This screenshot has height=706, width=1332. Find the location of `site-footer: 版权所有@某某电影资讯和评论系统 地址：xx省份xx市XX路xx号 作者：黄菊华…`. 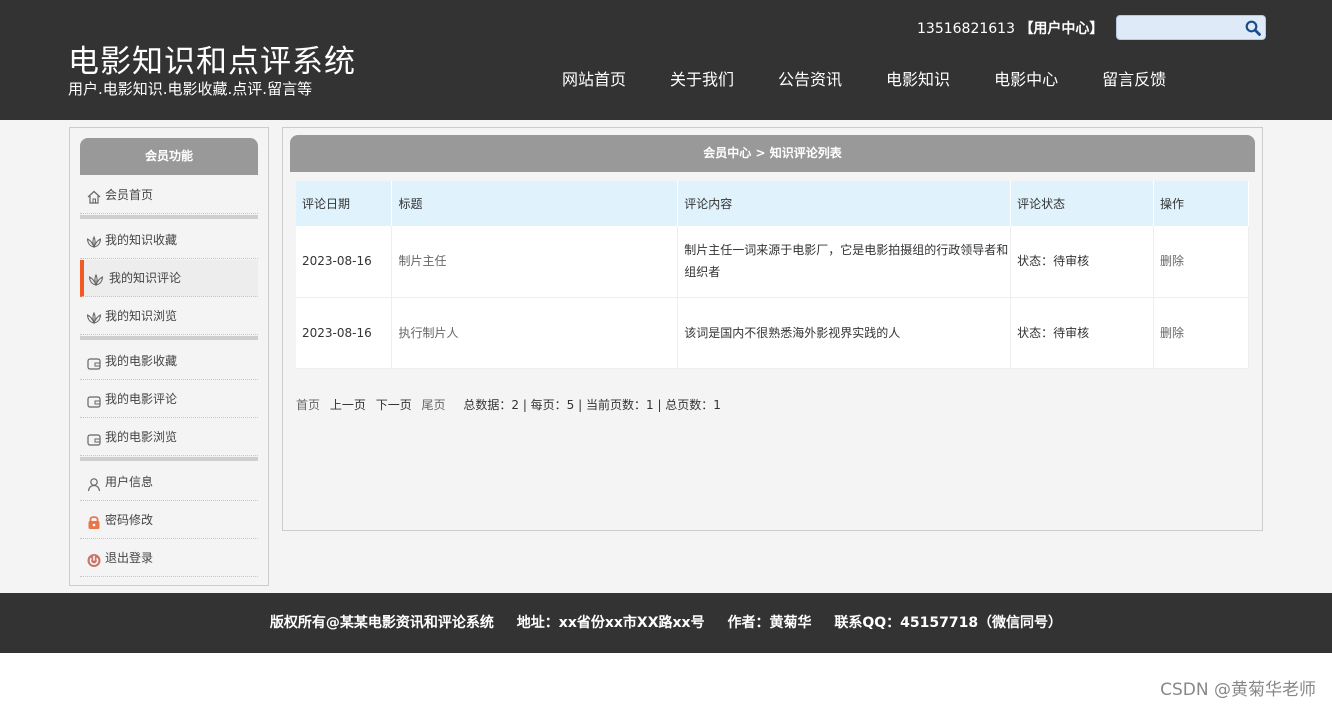

site-footer: 版权所有@某某电影资讯和评论系统 地址：xx省份xx市XX路xx号 作者：黄菊华… is located at coordinates (666, 623).